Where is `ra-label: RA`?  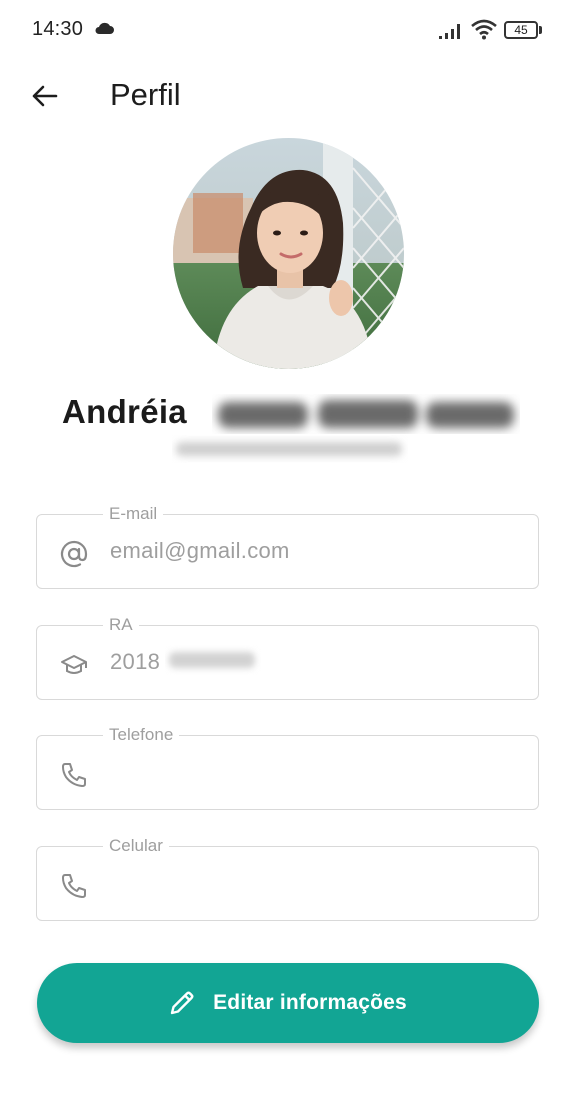 ra-label: RA is located at coordinates (121, 625).